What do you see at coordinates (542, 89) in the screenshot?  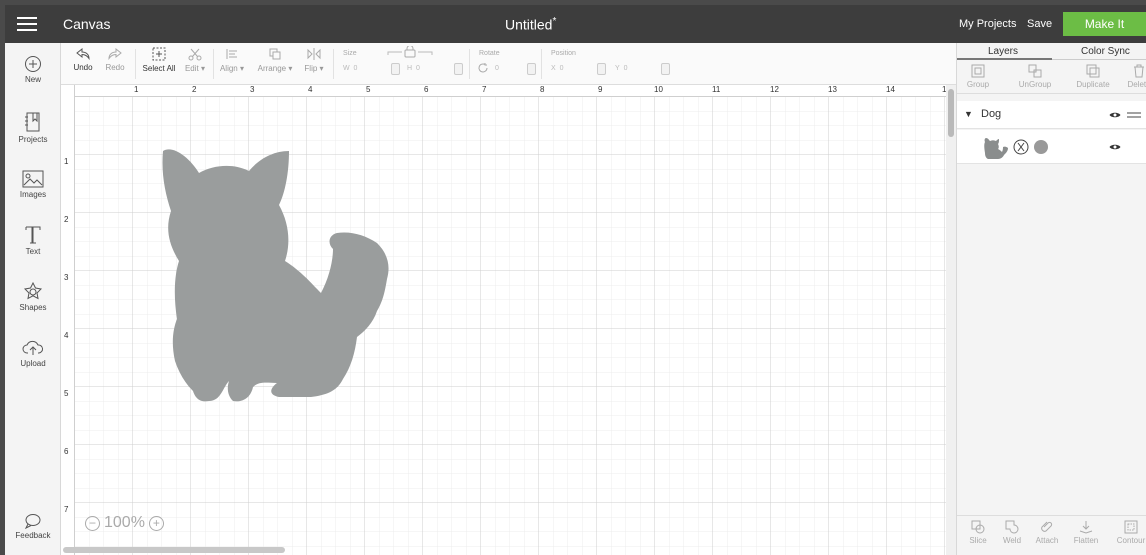 I see `ruler-label: 8` at bounding box center [542, 89].